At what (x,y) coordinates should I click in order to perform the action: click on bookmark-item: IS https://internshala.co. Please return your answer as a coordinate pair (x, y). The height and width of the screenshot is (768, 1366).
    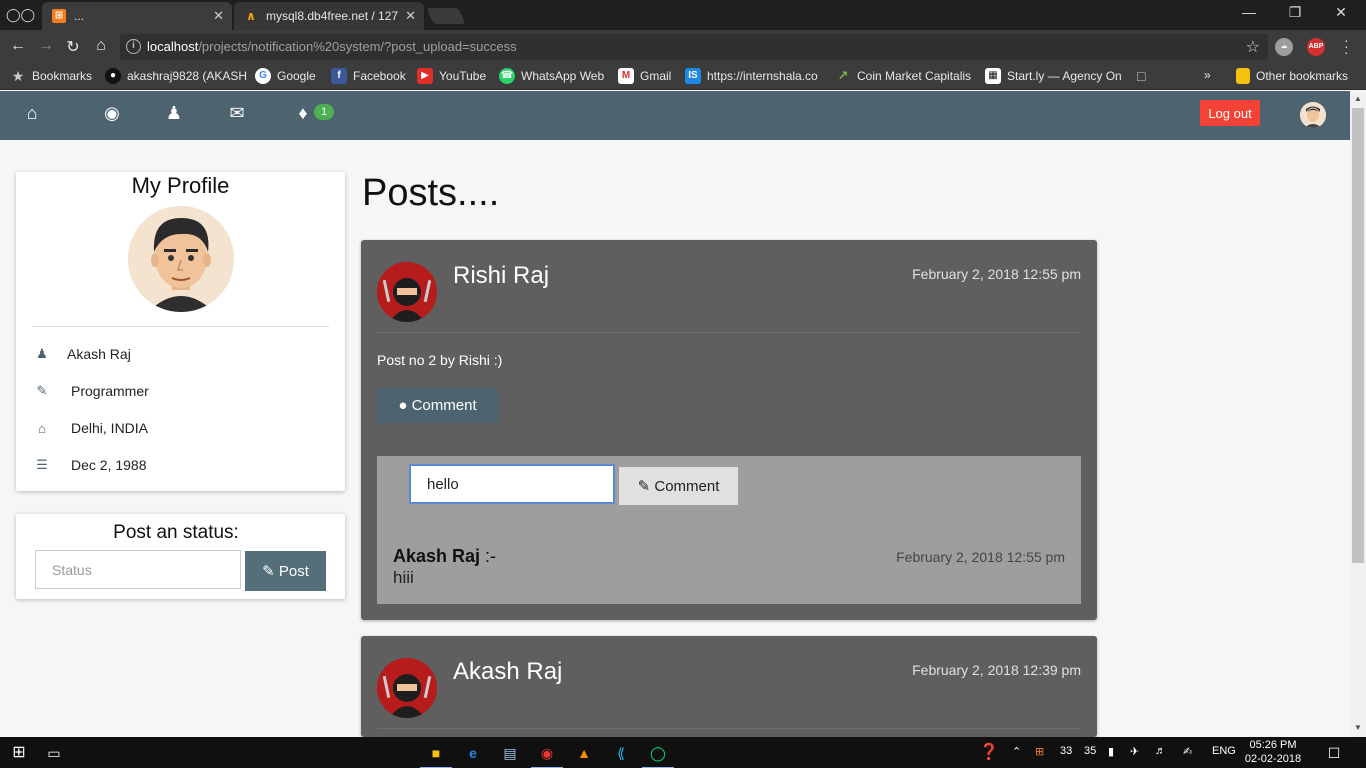
    Looking at the image, I should click on (754, 76).